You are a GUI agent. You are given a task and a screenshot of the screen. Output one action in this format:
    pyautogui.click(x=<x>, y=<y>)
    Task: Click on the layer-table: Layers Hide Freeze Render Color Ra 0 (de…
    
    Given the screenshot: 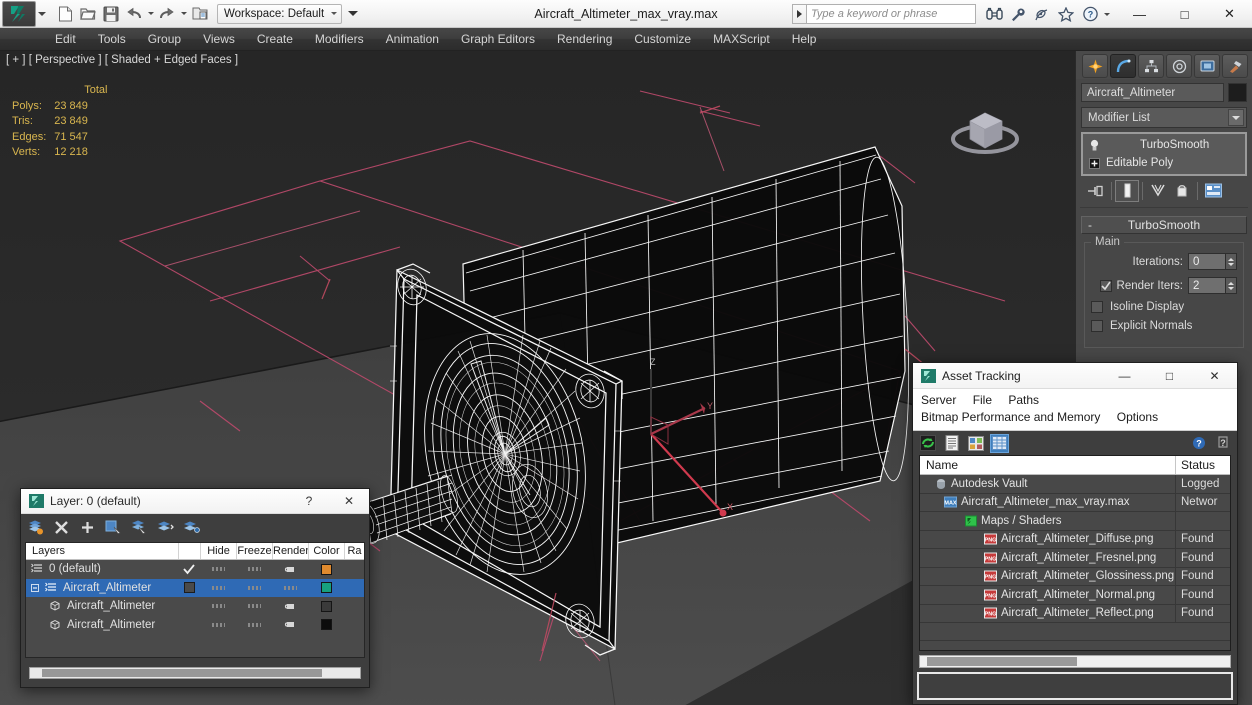 What is the action you would take?
    pyautogui.click(x=195, y=600)
    